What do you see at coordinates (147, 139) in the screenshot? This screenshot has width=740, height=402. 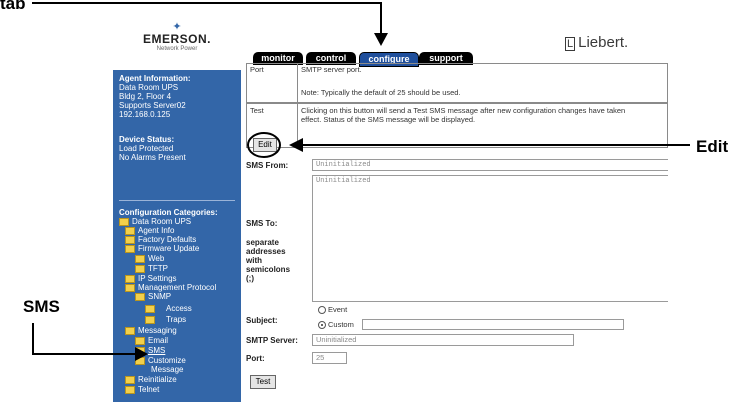 I see `device-status-heading: Device Status:` at bounding box center [147, 139].